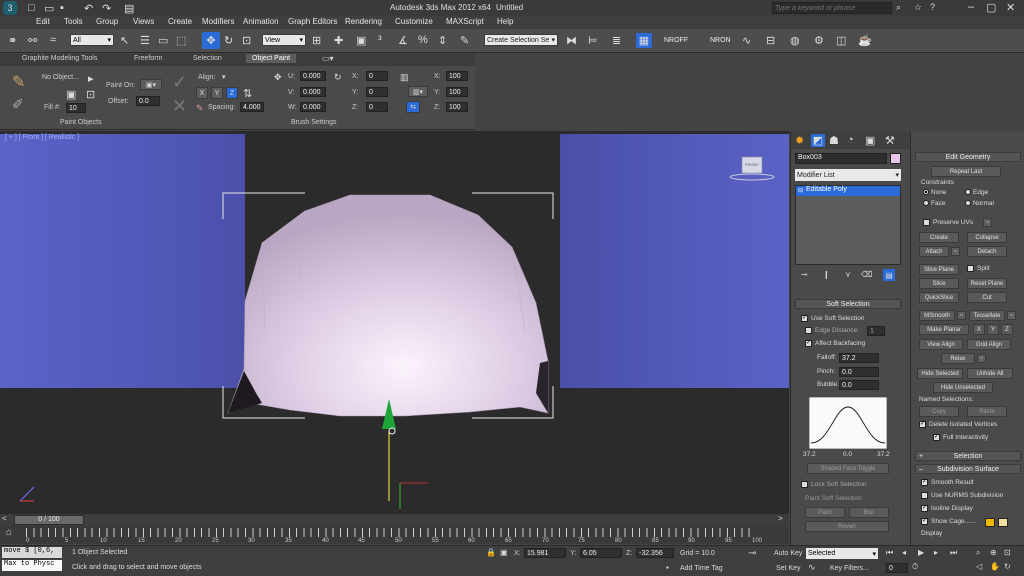  What do you see at coordinates (889, 553) in the screenshot?
I see `go-to-start-icon: ⏮` at bounding box center [889, 553].